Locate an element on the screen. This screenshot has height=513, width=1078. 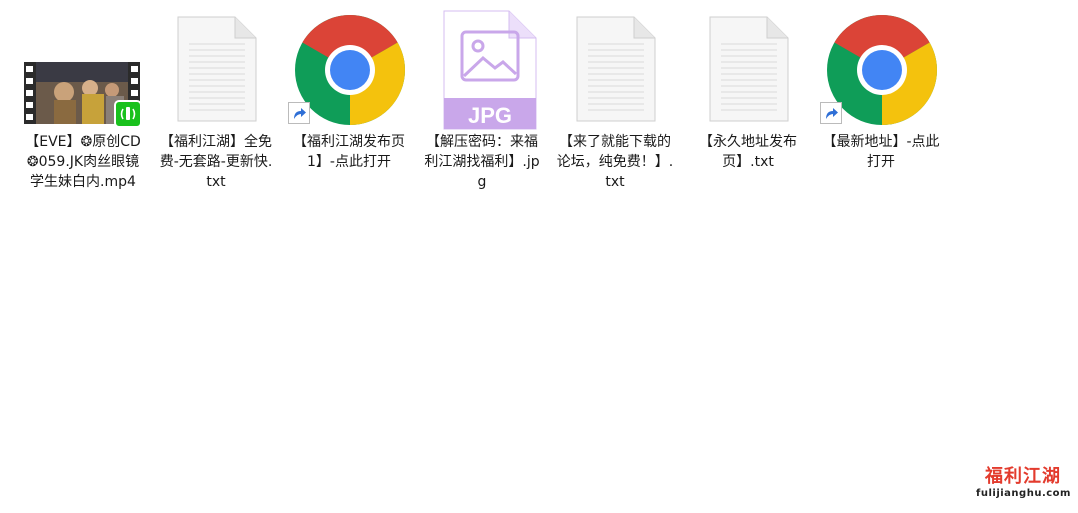
file-item-text: 【来了就能下载的论坛，纯免费！】.txt is located at coordinates (615, 99).